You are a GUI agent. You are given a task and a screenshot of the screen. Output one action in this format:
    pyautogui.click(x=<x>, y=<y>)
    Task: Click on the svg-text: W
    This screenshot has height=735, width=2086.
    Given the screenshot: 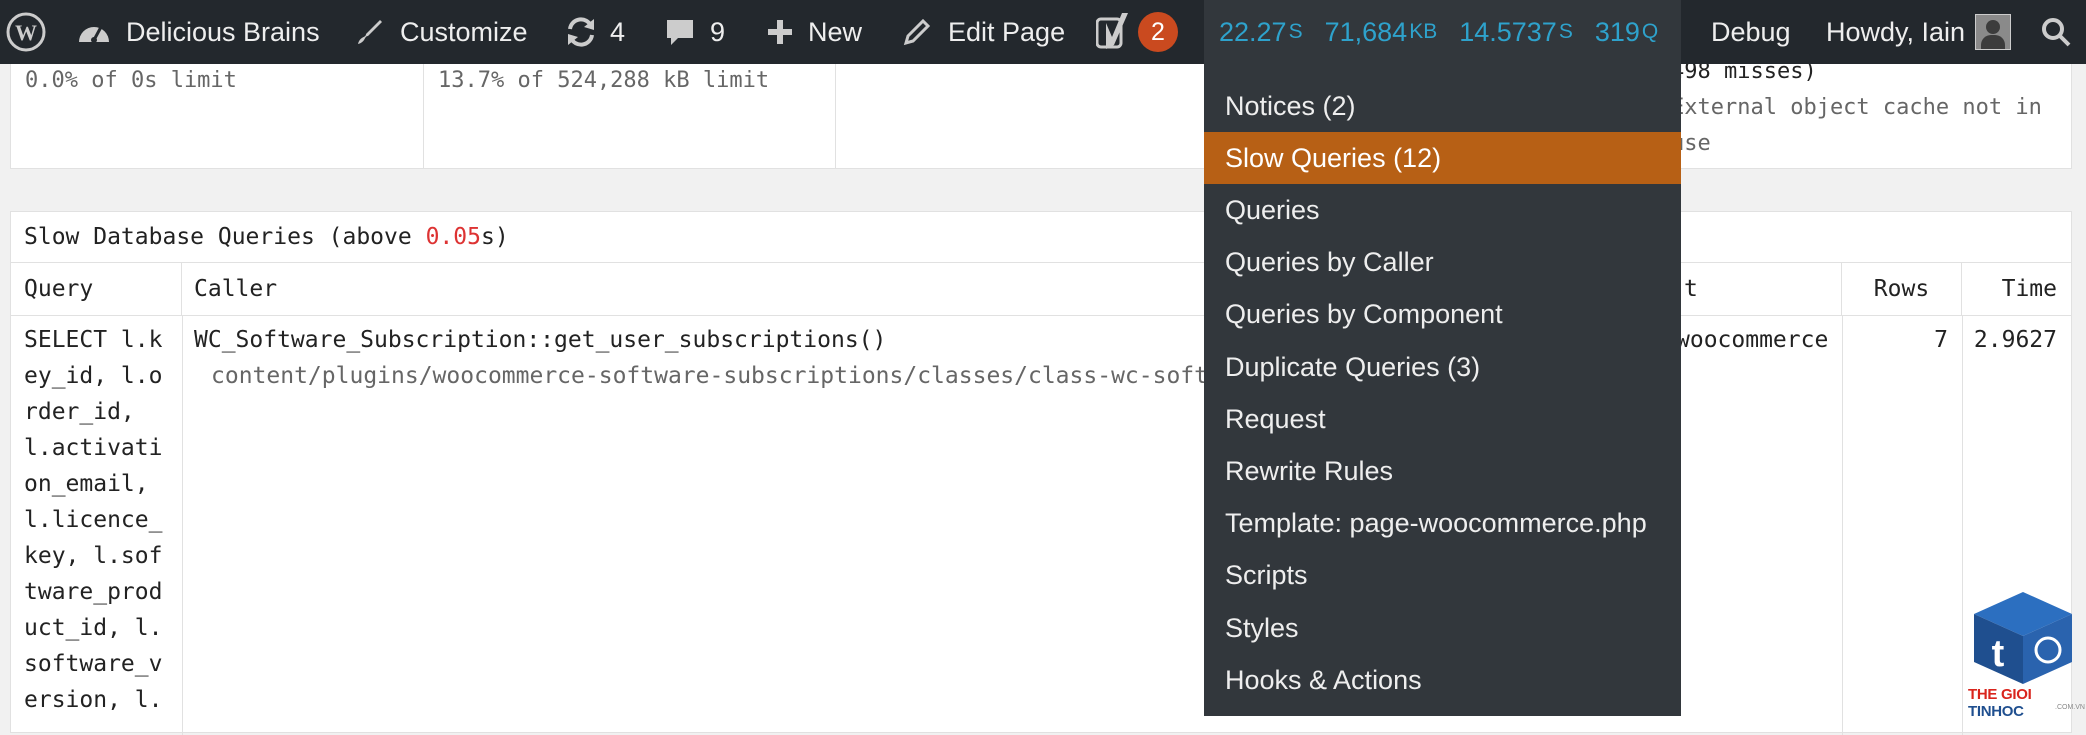 What is the action you would take?
    pyautogui.click(x=26, y=32)
    